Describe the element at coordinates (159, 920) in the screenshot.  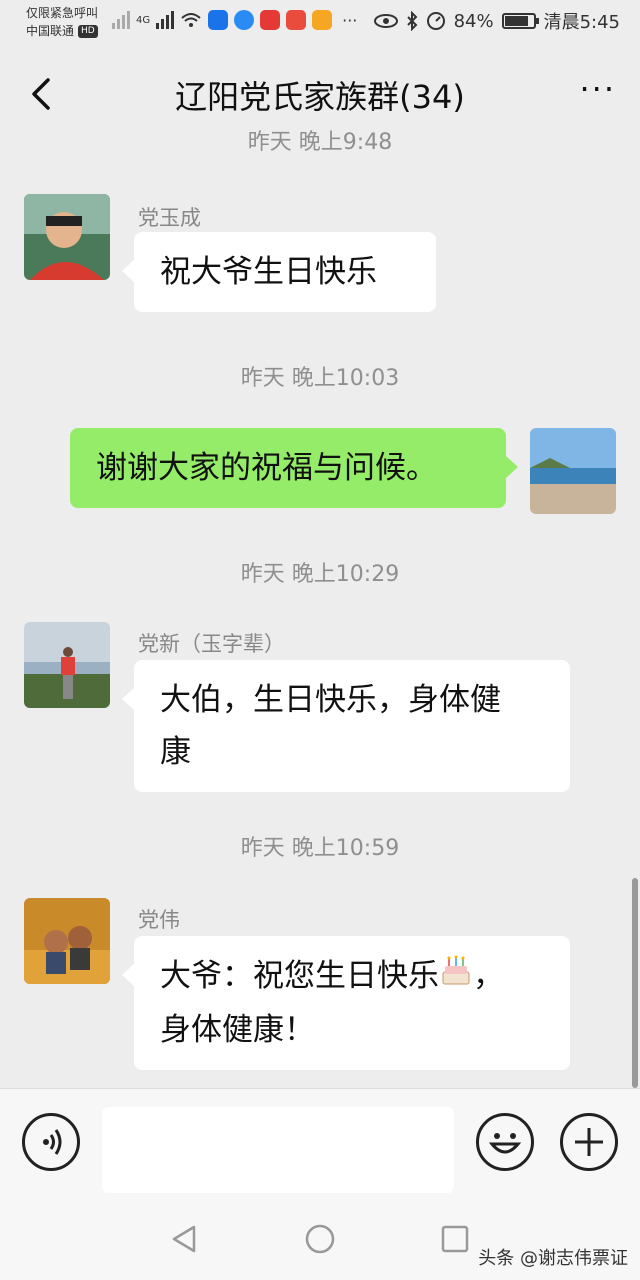
I see `sender-name: 党伟` at that location.